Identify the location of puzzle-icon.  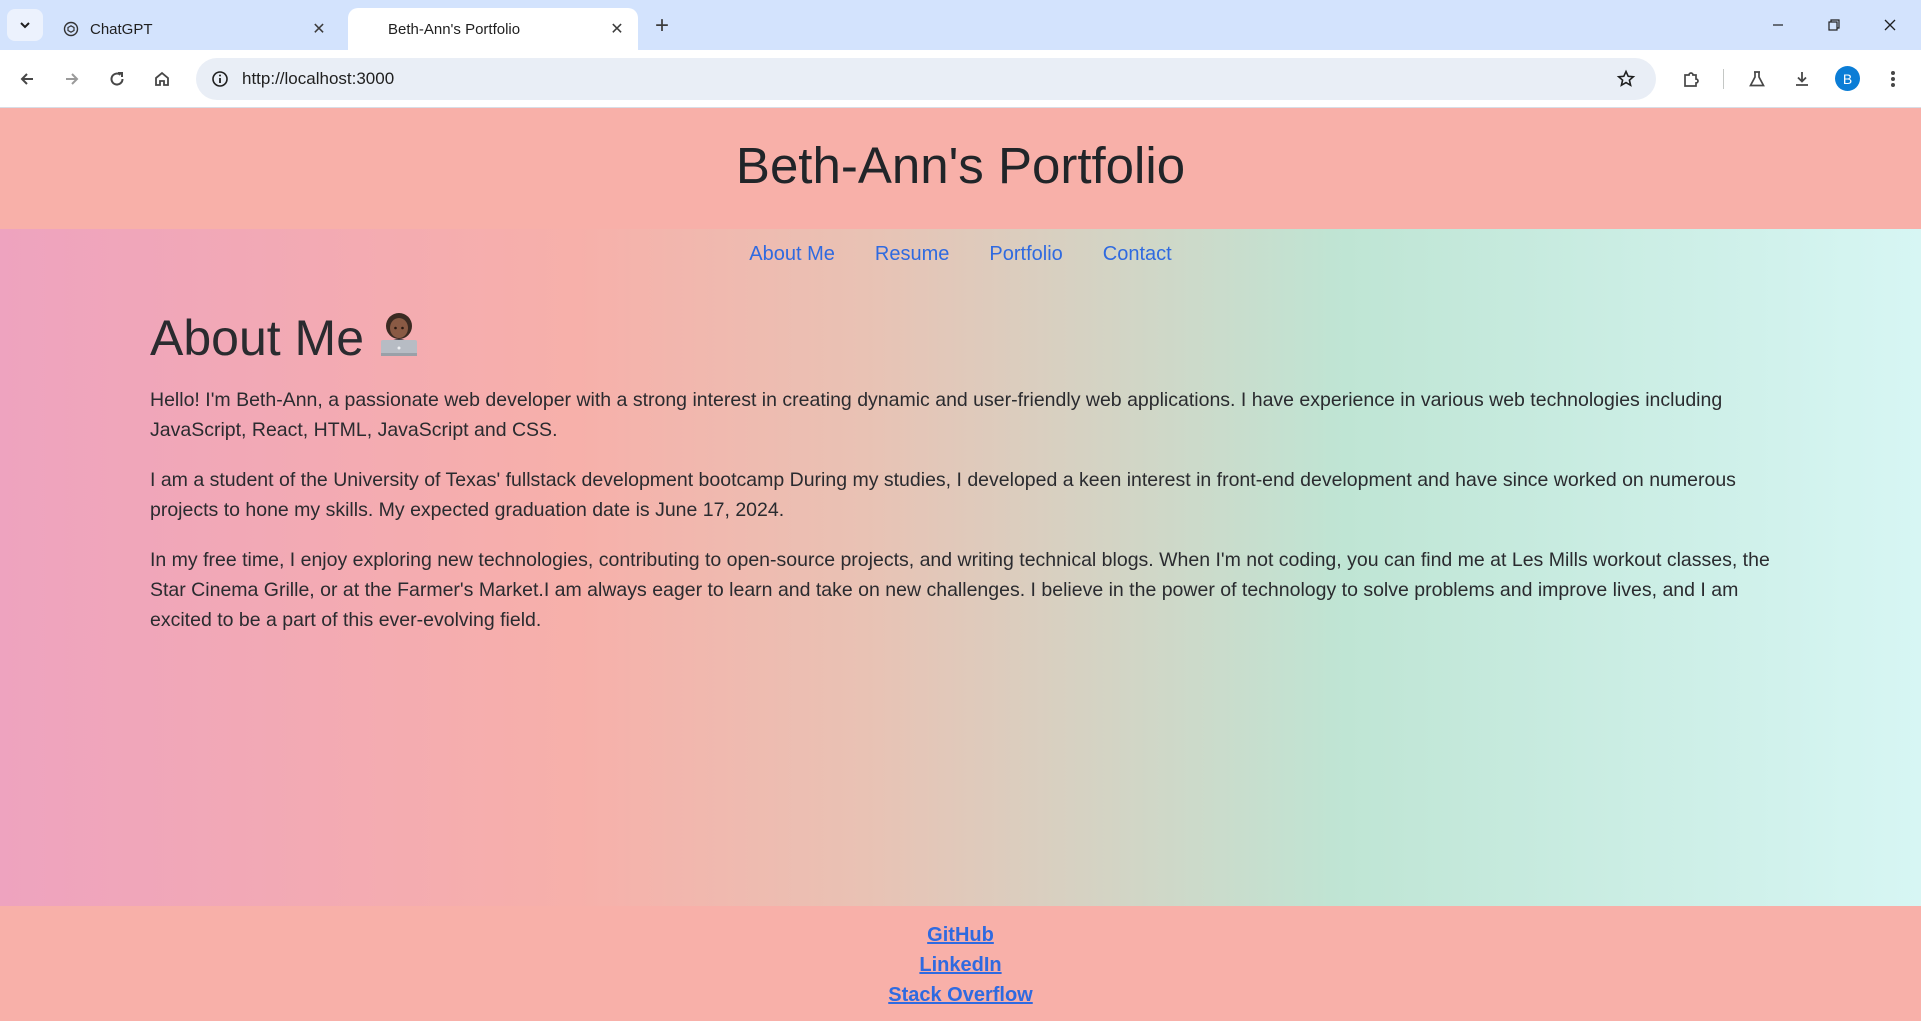
(1691, 79).